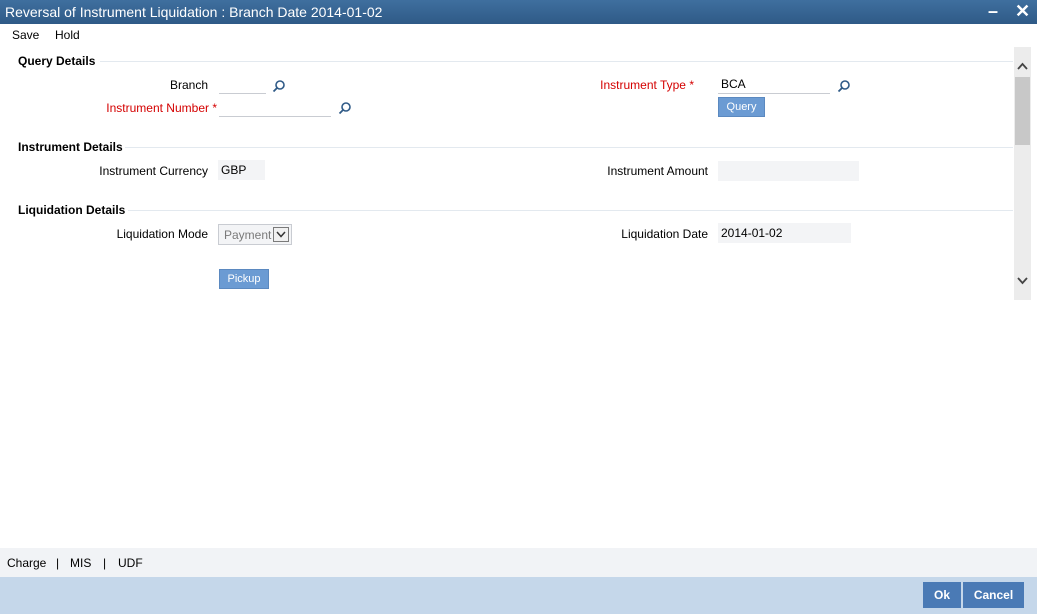 The image size is (1037, 614). I want to click on minimize-icon: –, so click(993, 11).